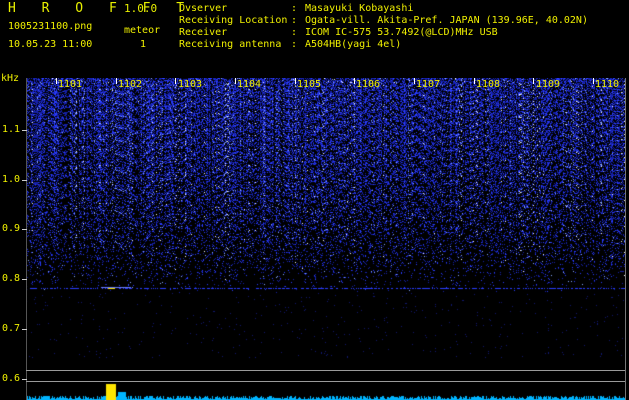 Image resolution: width=629 pixels, height=400 pixels. Describe the element at coordinates (190, 84) in the screenshot. I see `minute-label: 1103` at that location.